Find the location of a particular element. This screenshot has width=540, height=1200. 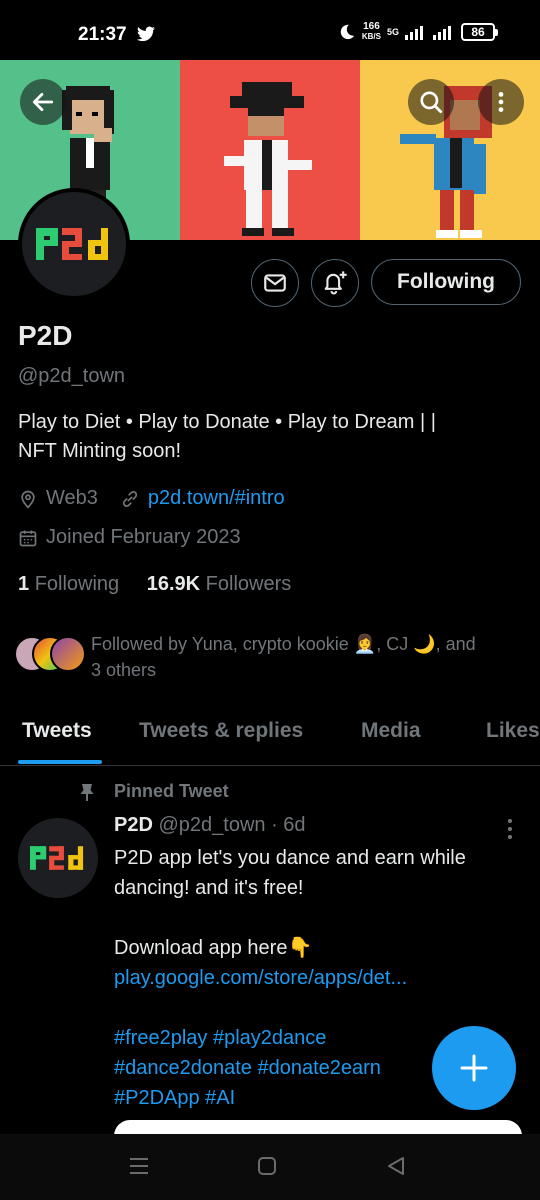

back-arrow-icon is located at coordinates (43, 102).